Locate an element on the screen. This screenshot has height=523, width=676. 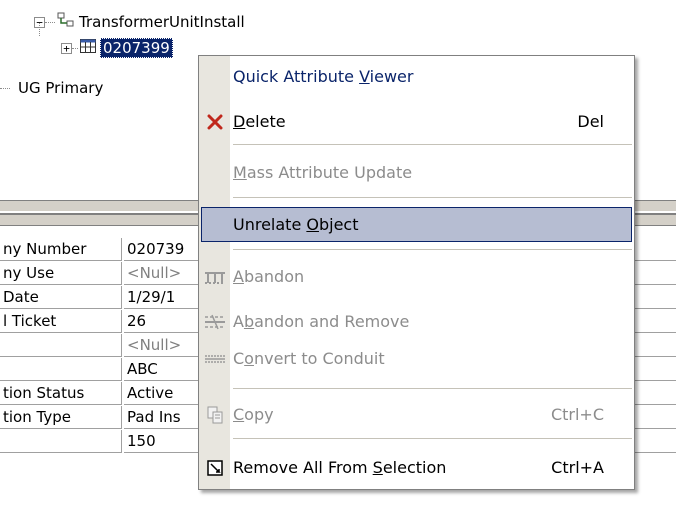
menu-item-remove-all-from-selection: Remove All From Selection Ctrl+A is located at coordinates (416, 467).